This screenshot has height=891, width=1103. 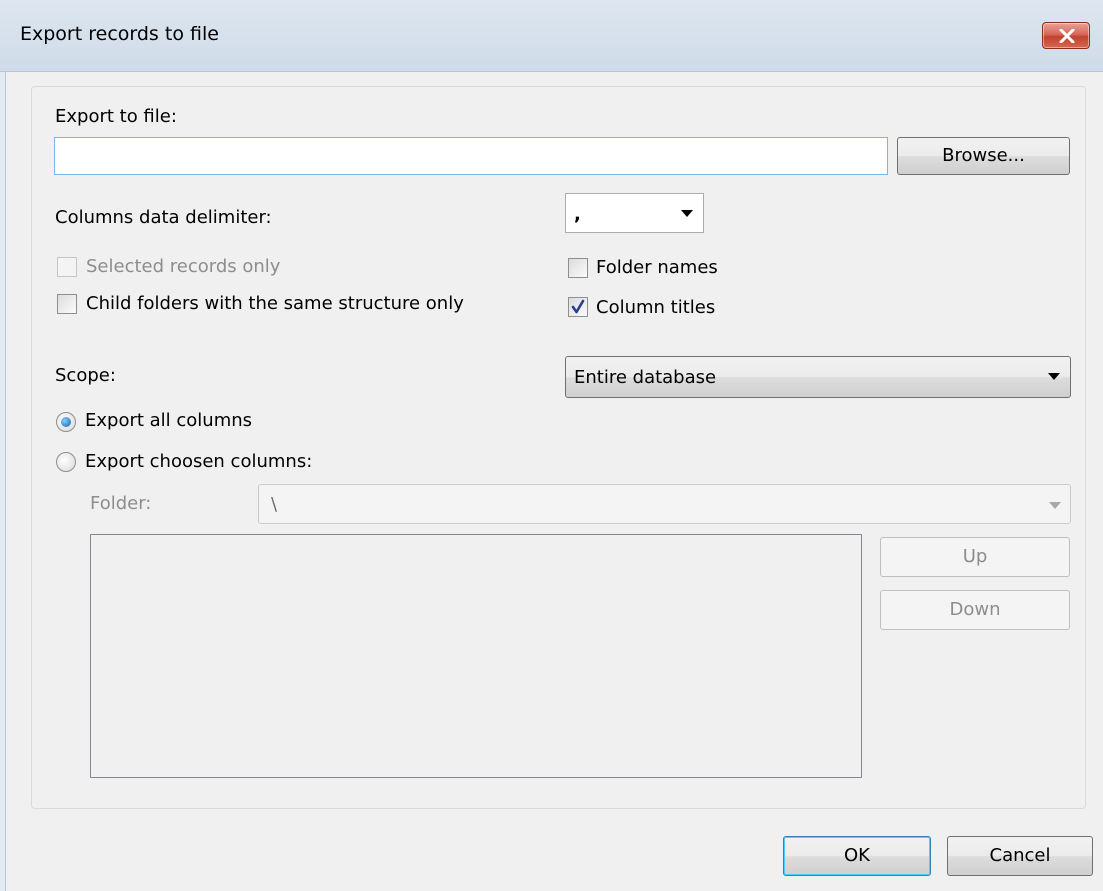 What do you see at coordinates (975, 557) in the screenshot?
I see `move-up-button: Up` at bounding box center [975, 557].